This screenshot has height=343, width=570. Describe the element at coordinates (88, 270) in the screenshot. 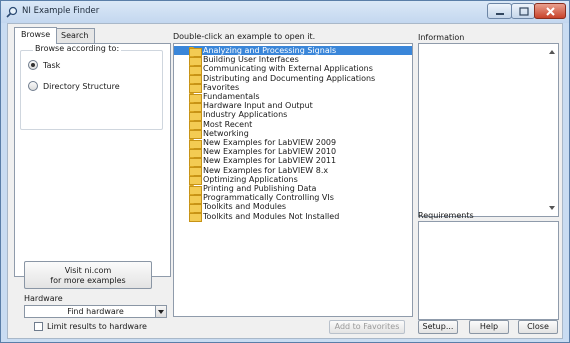

I see `visit-line-1: Visit ni.com` at that location.